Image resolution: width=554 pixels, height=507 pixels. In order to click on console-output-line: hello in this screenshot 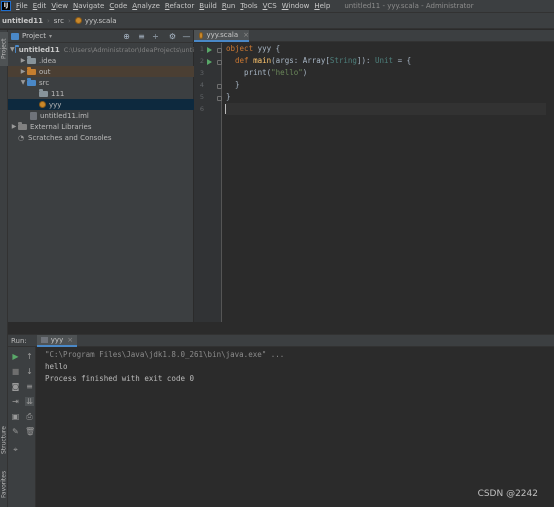, I will do `click(56, 366)`.